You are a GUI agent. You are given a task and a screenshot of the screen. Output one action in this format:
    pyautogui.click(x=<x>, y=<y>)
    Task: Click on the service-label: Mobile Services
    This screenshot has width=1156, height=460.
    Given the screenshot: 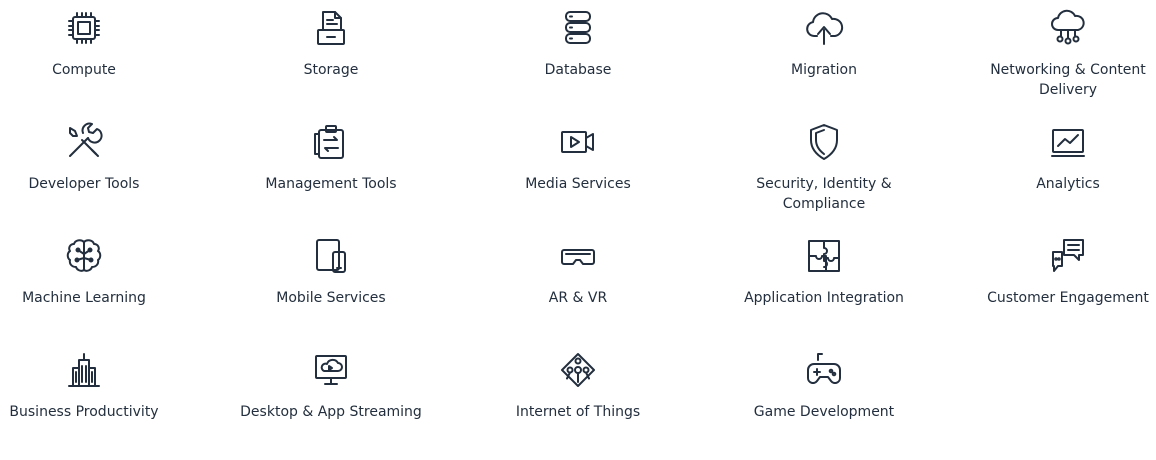 What is the action you would take?
    pyautogui.click(x=331, y=298)
    